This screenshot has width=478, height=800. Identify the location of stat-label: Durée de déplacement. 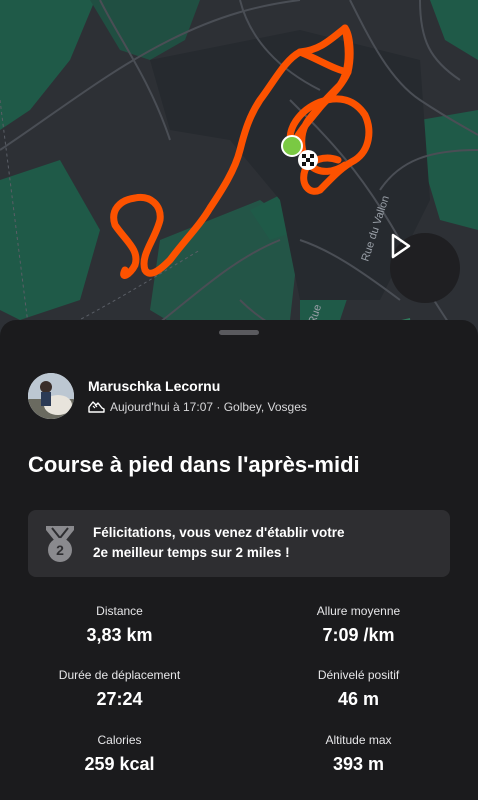
(119, 675).